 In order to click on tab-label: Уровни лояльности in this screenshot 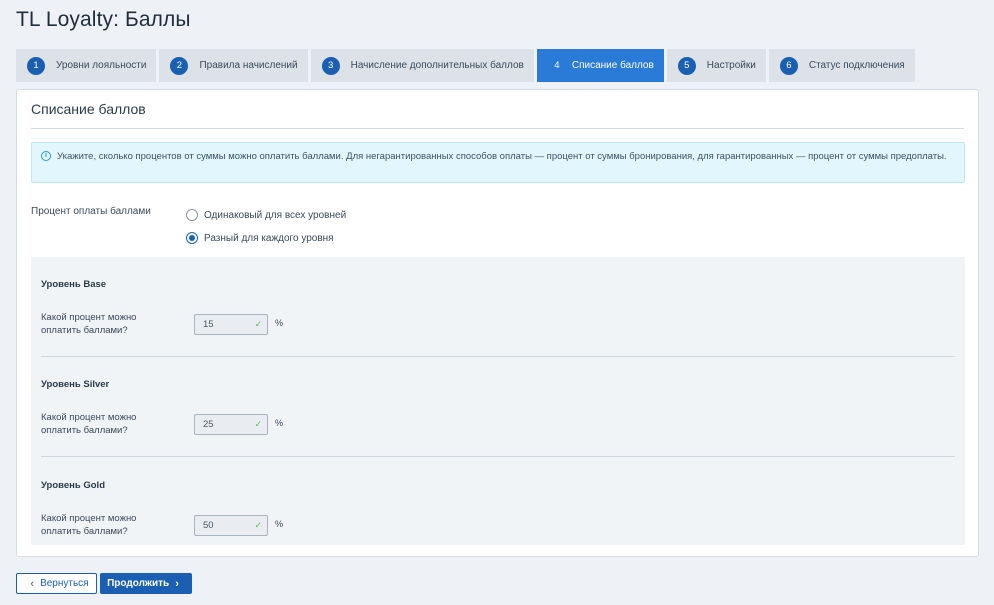, I will do `click(101, 65)`.